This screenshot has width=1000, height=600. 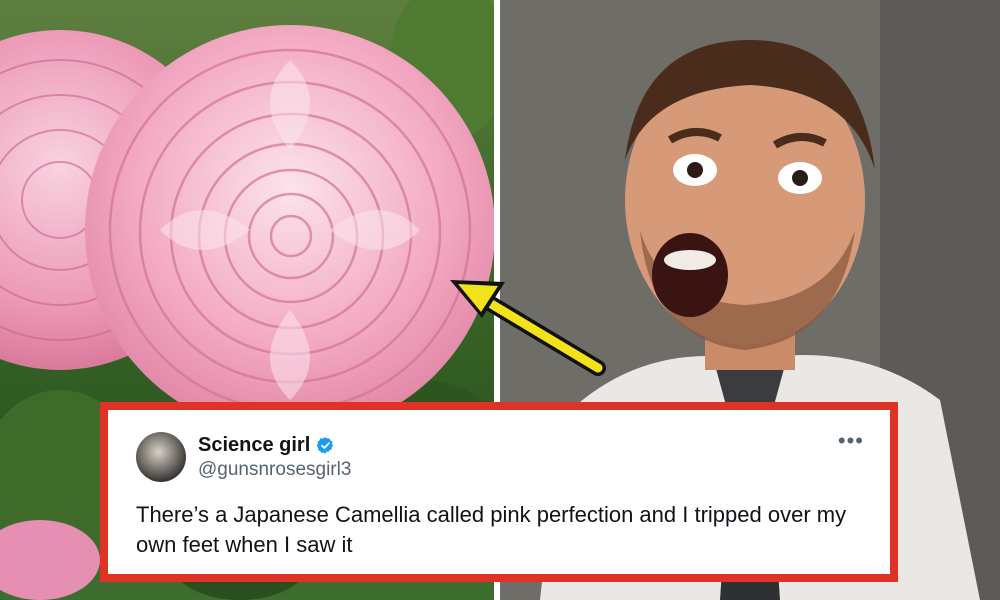 What do you see at coordinates (325, 445) in the screenshot?
I see `verified-badge-icon` at bounding box center [325, 445].